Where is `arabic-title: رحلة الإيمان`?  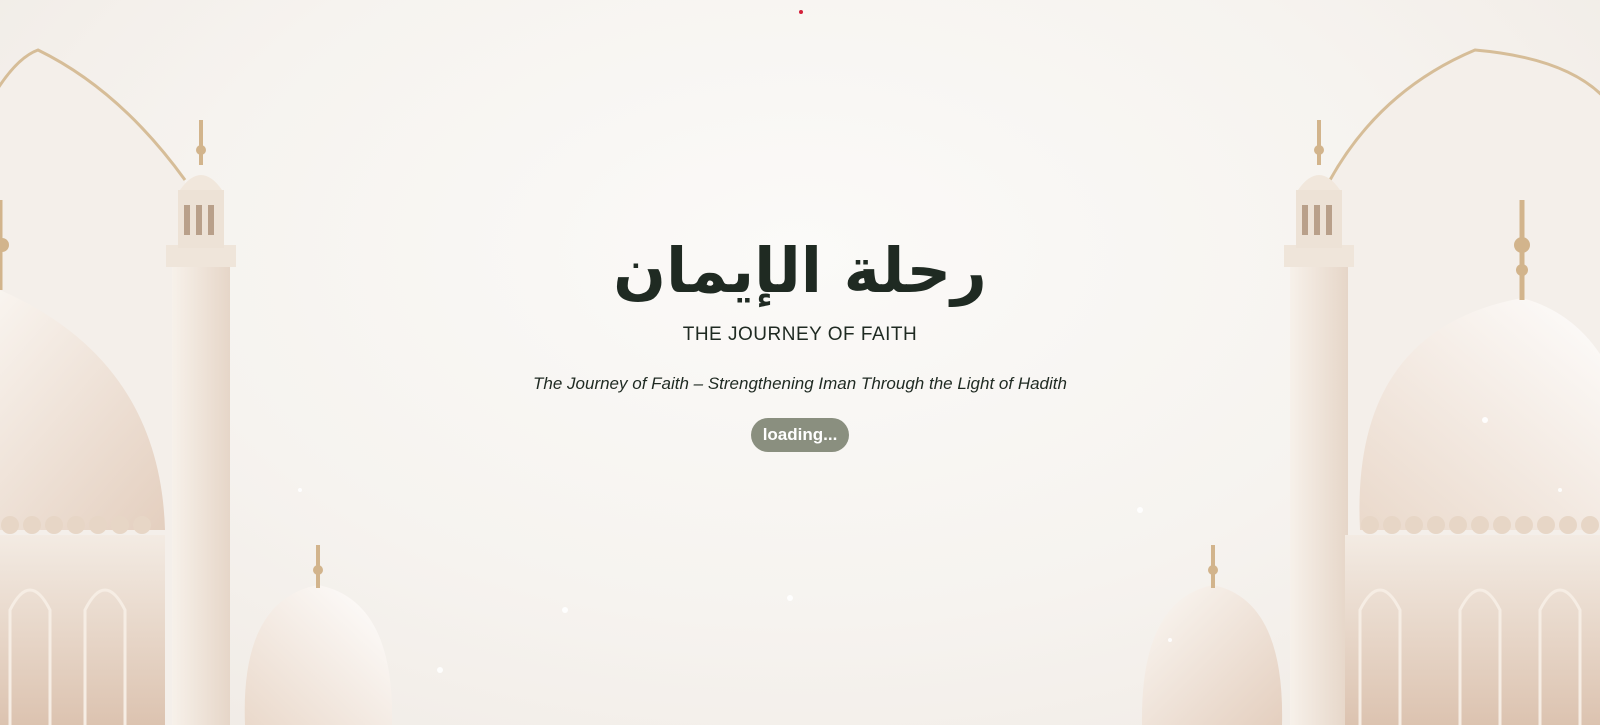 arabic-title: رحلة الإيمان is located at coordinates (800, 270).